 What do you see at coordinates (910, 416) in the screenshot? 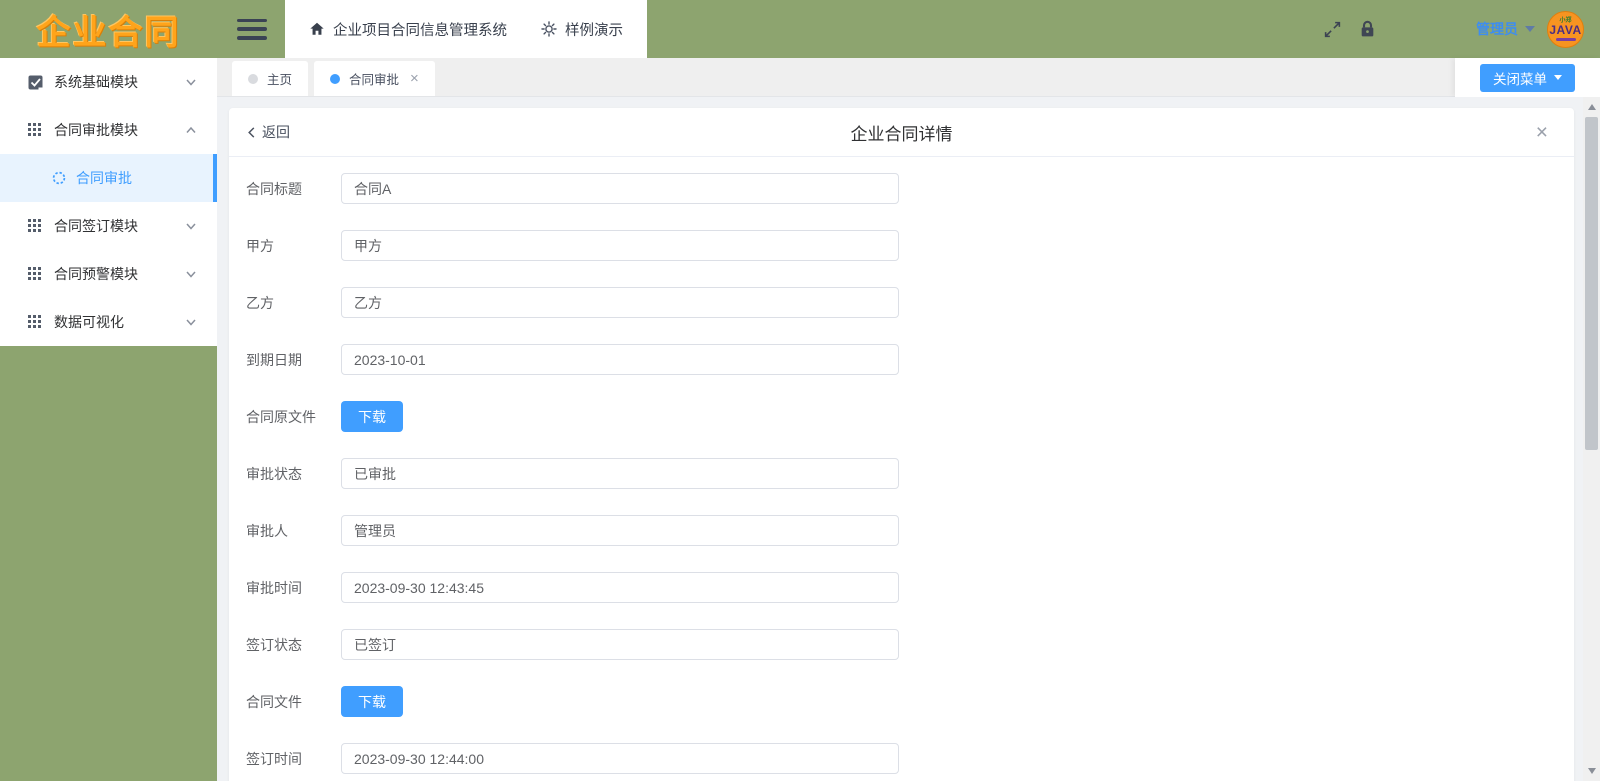
I see `field-row-original-file: 合同原文件 下载` at bounding box center [910, 416].